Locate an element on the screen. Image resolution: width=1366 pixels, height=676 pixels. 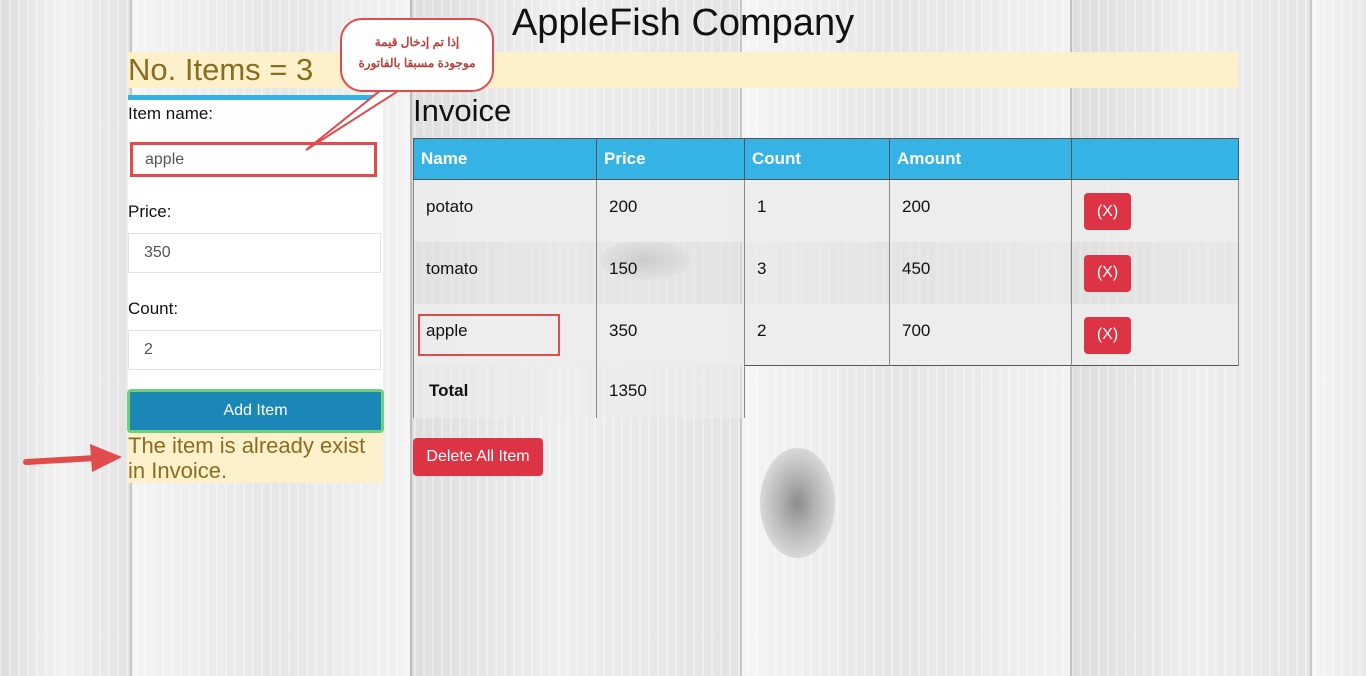
total-label: Total is located at coordinates (505, 391).